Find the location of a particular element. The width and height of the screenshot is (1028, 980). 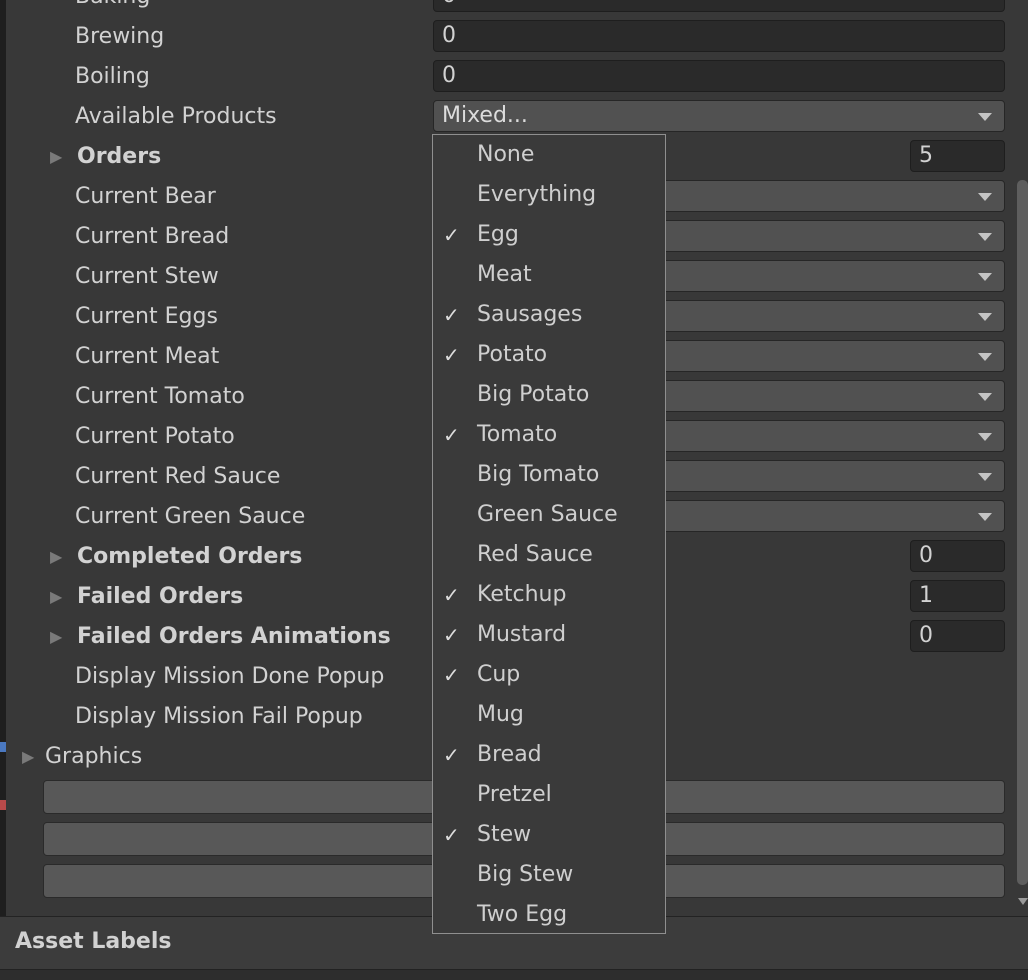

field-label: Brewing is located at coordinates (120, 36).